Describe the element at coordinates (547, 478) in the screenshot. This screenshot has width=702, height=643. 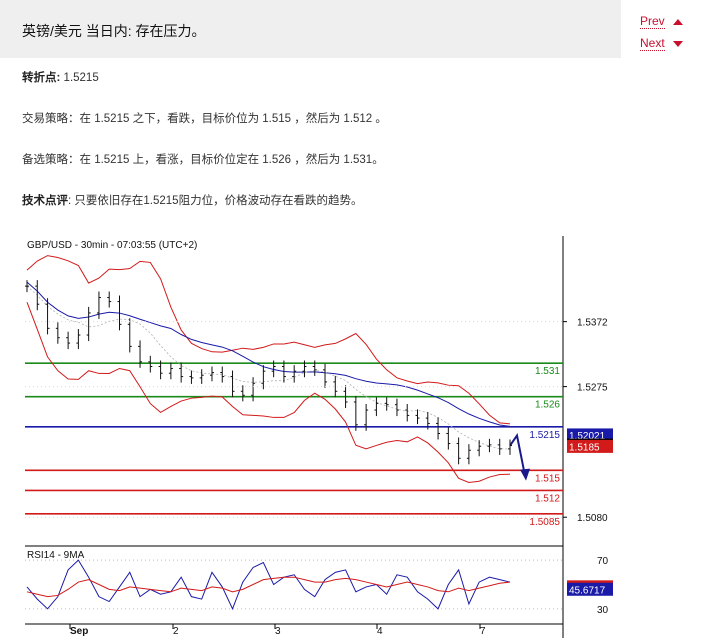
I see `level-label: 1.515` at that location.